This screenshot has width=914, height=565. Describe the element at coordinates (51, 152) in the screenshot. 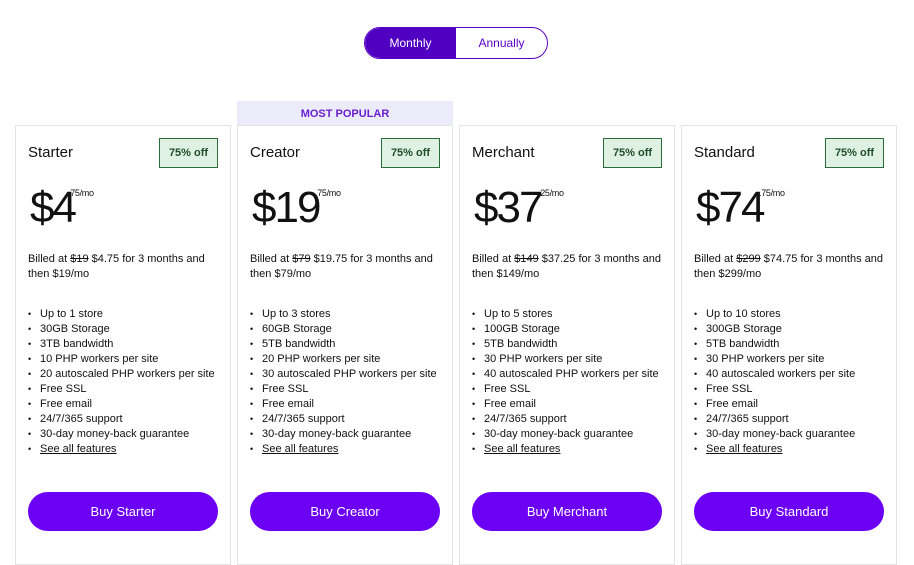

I see `plan-name: Starter` at that location.